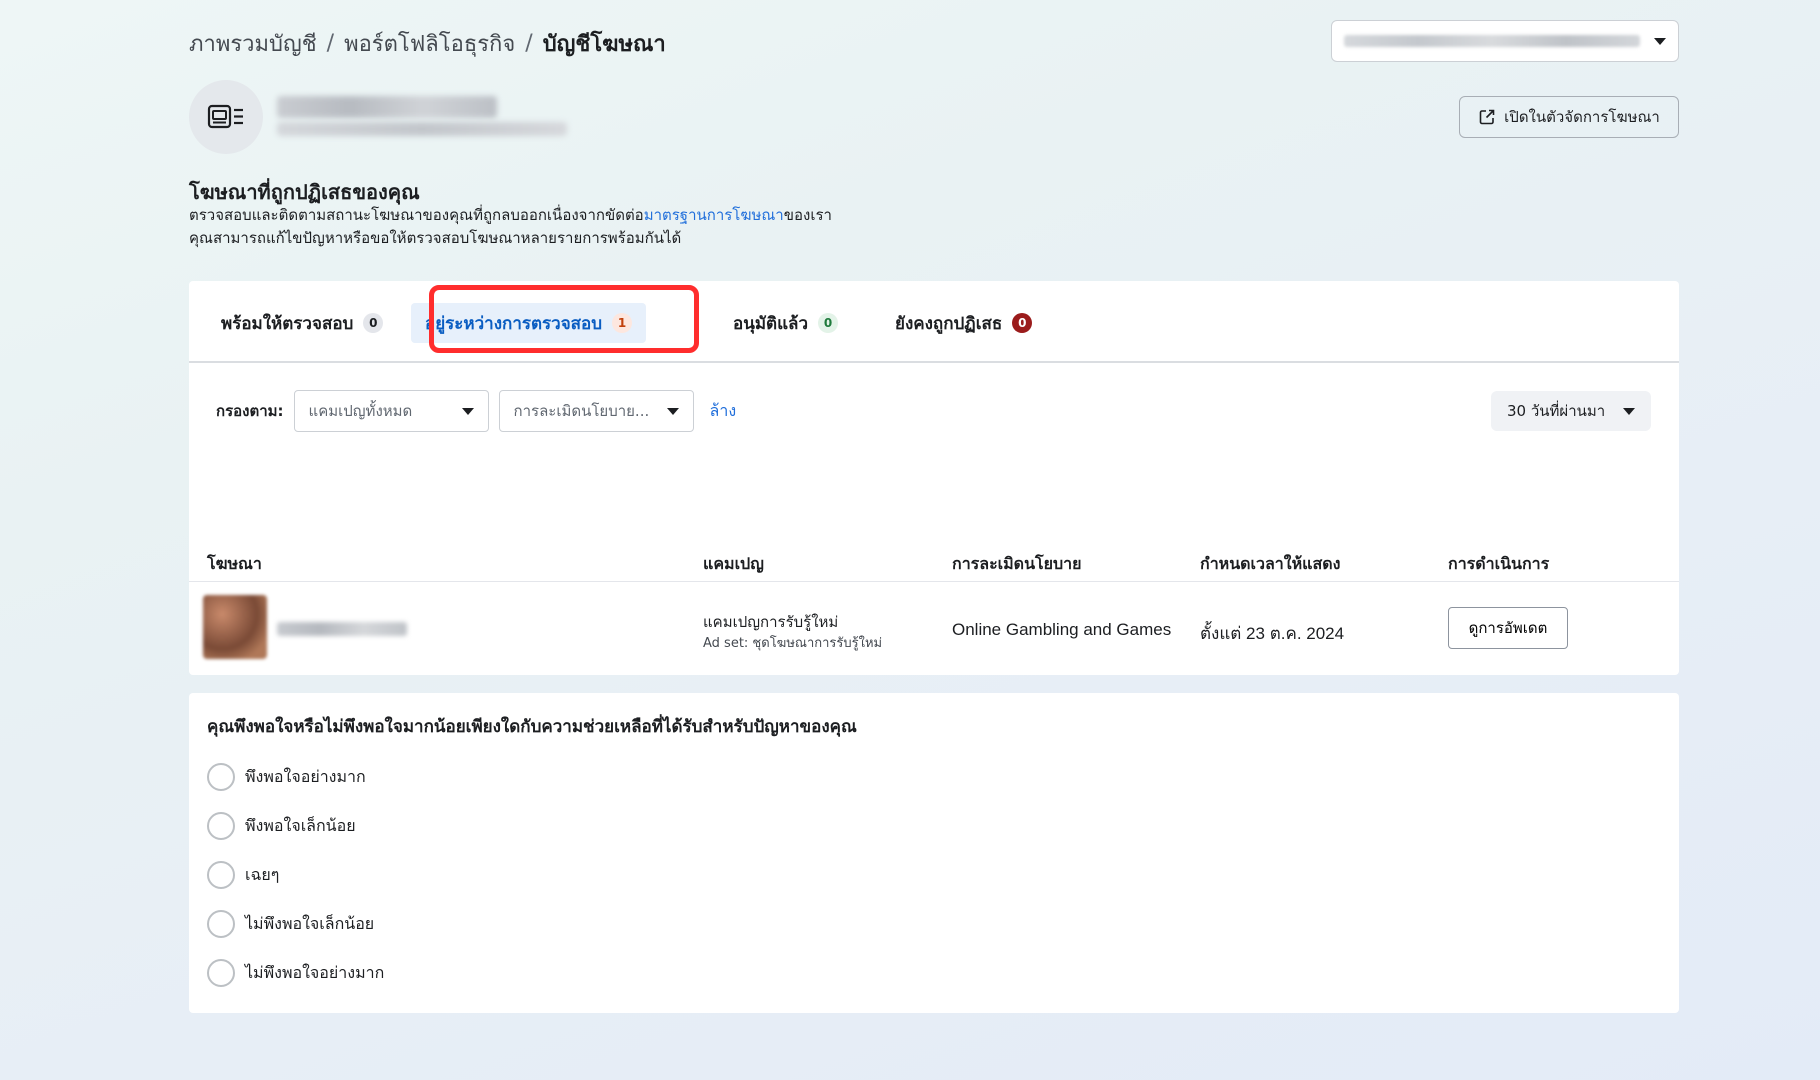 The image size is (1820, 1080). Describe the element at coordinates (1499, 563) in the screenshot. I see `column-header-action: การดำเนินการ` at that location.